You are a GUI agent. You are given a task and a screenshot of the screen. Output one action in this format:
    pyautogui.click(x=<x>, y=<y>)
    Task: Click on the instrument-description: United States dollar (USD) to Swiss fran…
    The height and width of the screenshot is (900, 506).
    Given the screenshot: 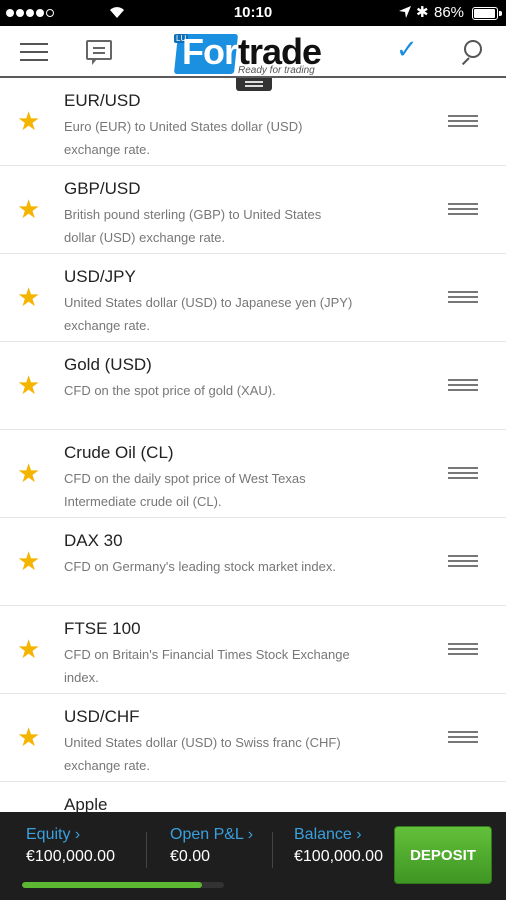 What is the action you would take?
    pyautogui.click(x=202, y=754)
    